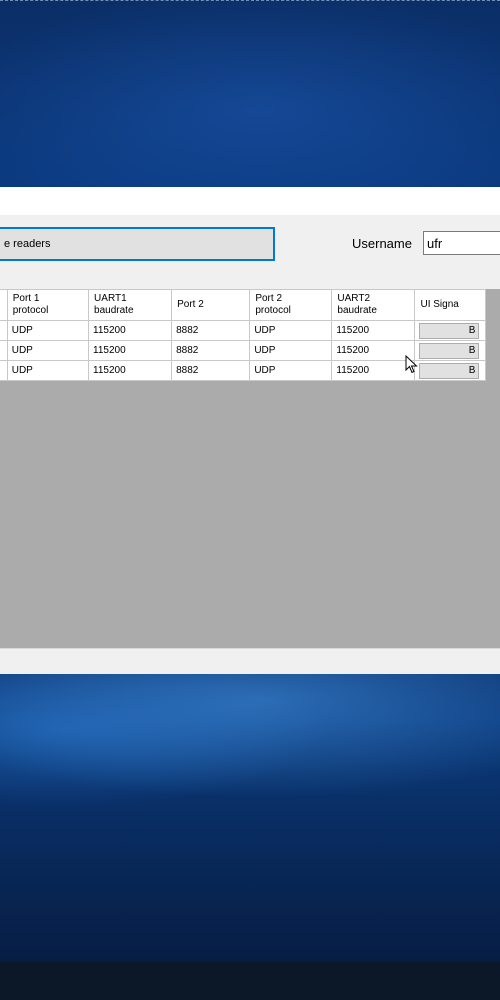  What do you see at coordinates (373, 305) in the screenshot?
I see `column-header-uart2-baudrate: UART2 baudrate` at bounding box center [373, 305].